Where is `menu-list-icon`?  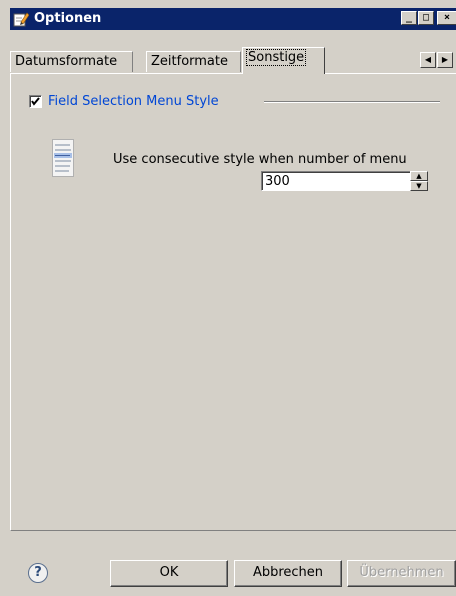 menu-list-icon is located at coordinates (63, 158).